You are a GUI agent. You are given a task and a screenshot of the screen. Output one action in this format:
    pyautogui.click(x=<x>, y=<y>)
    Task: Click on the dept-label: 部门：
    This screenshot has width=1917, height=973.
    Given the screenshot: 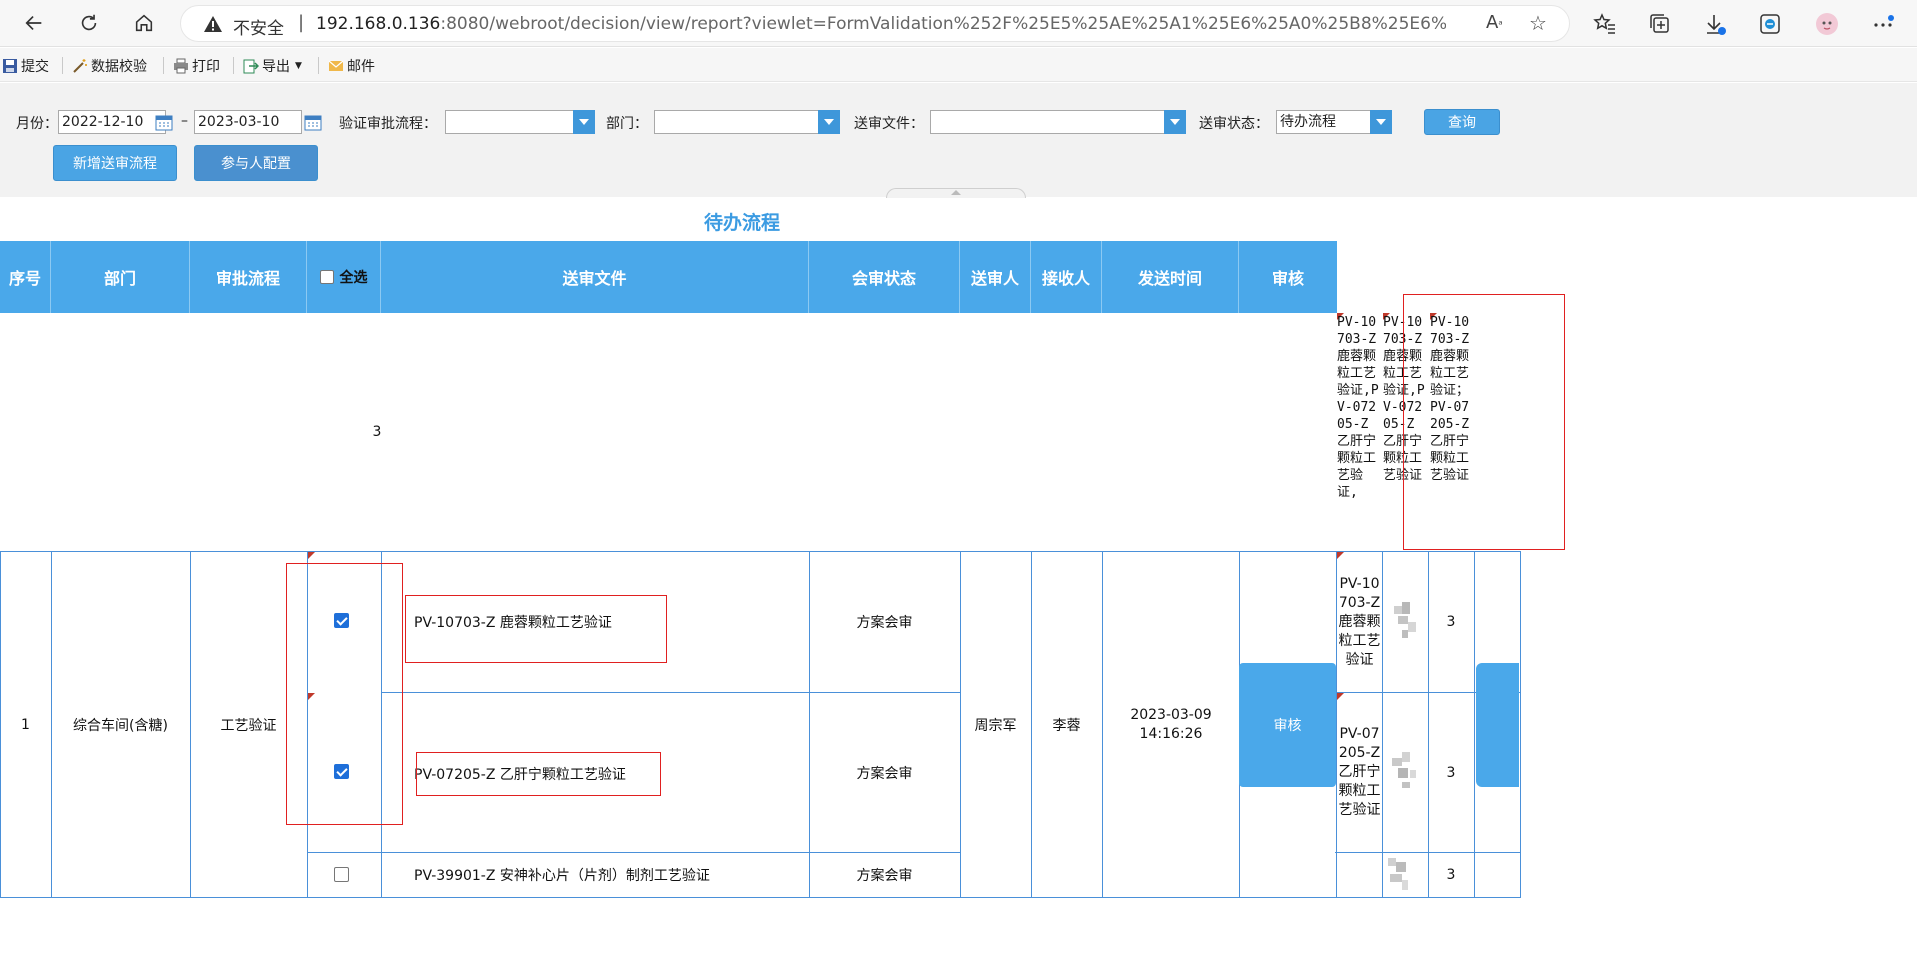 What is the action you would take?
    pyautogui.click(x=627, y=124)
    